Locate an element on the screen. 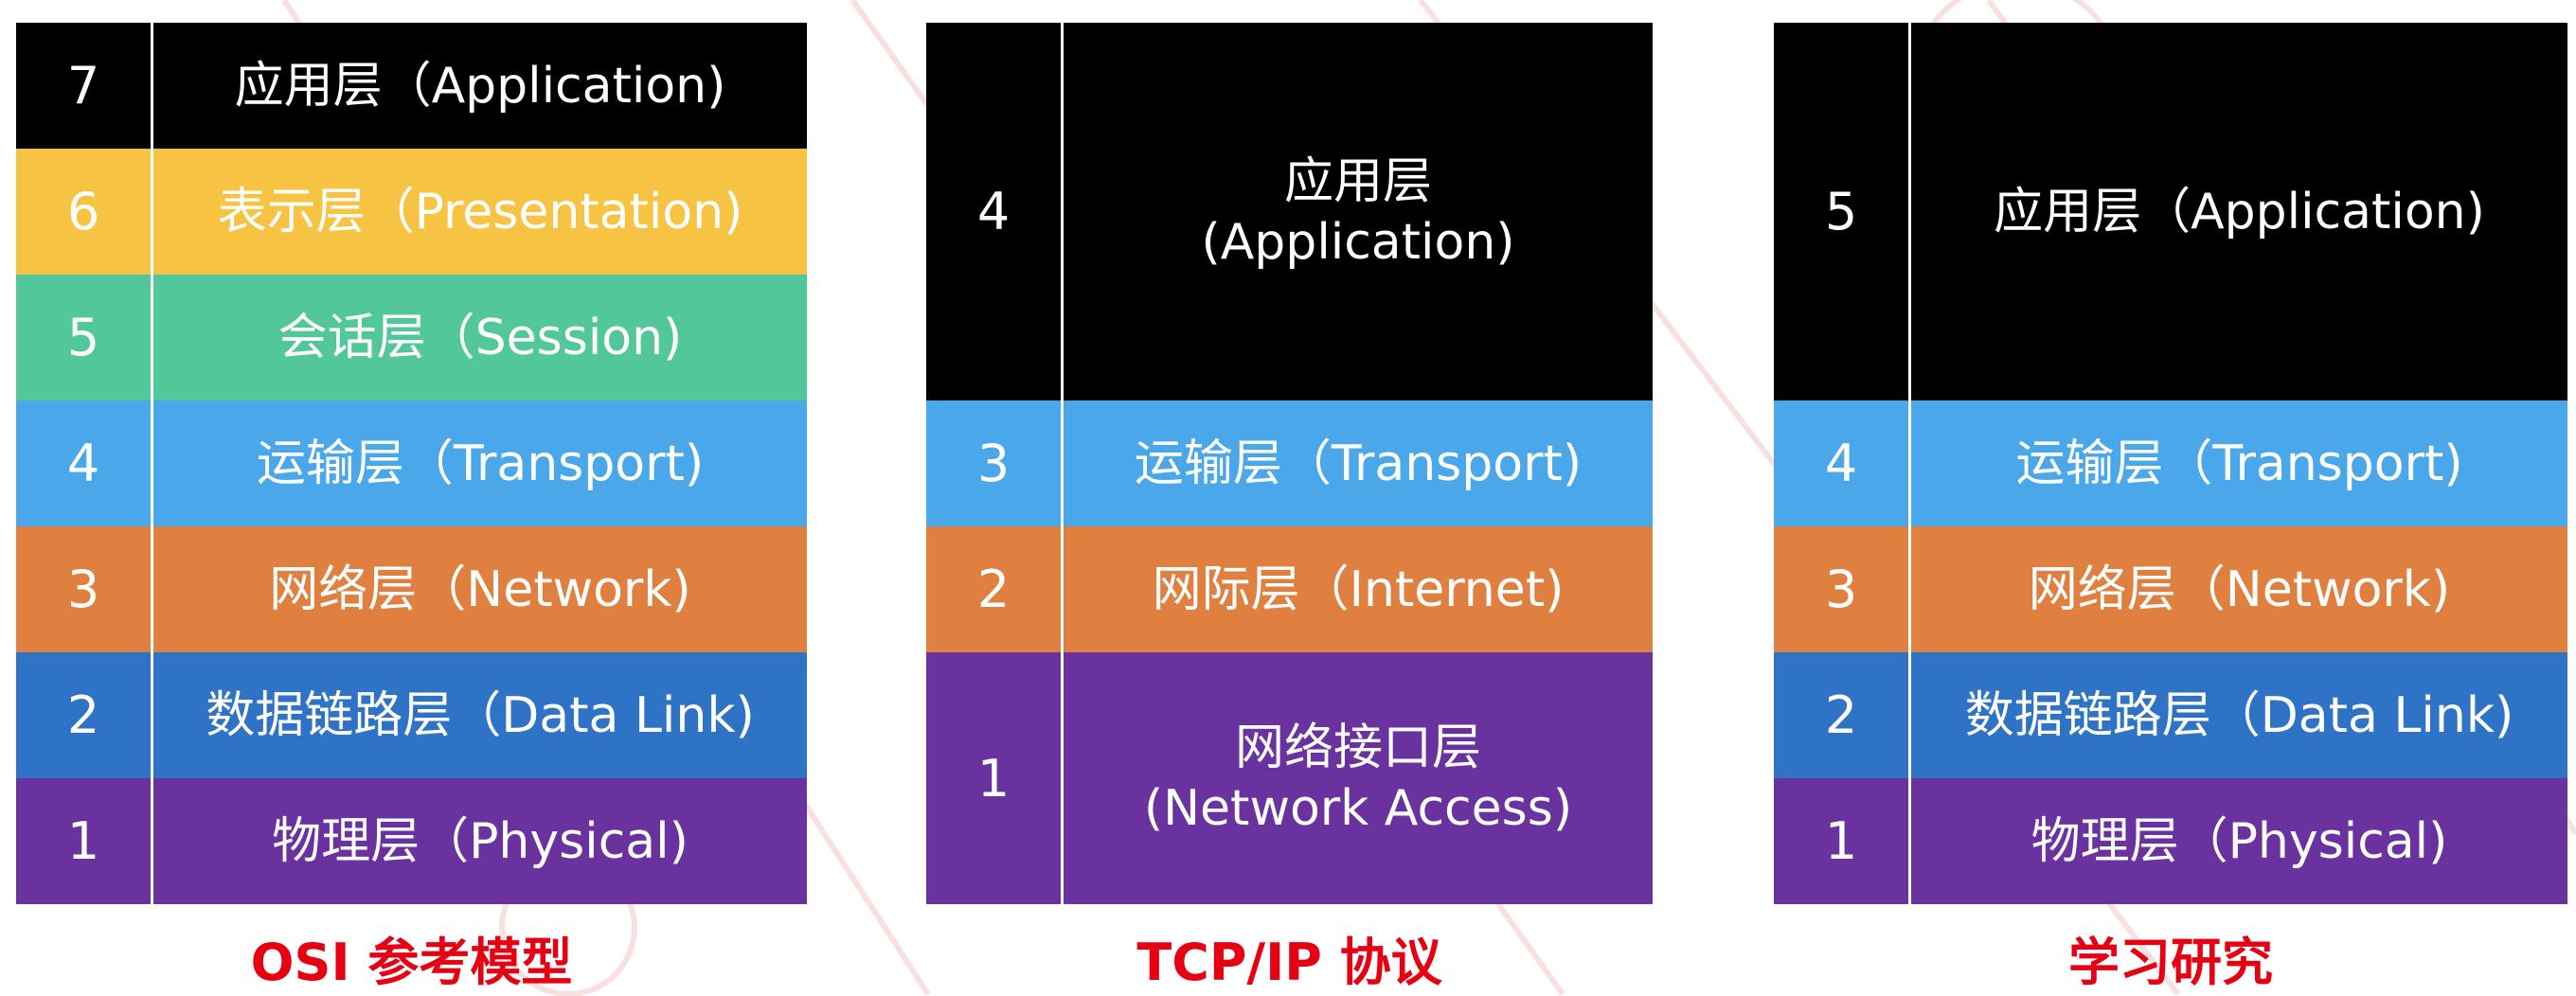 The width and height of the screenshot is (2576, 996). tcpip-layer-4: 4 应用层 (Application) is located at coordinates (1289, 211).